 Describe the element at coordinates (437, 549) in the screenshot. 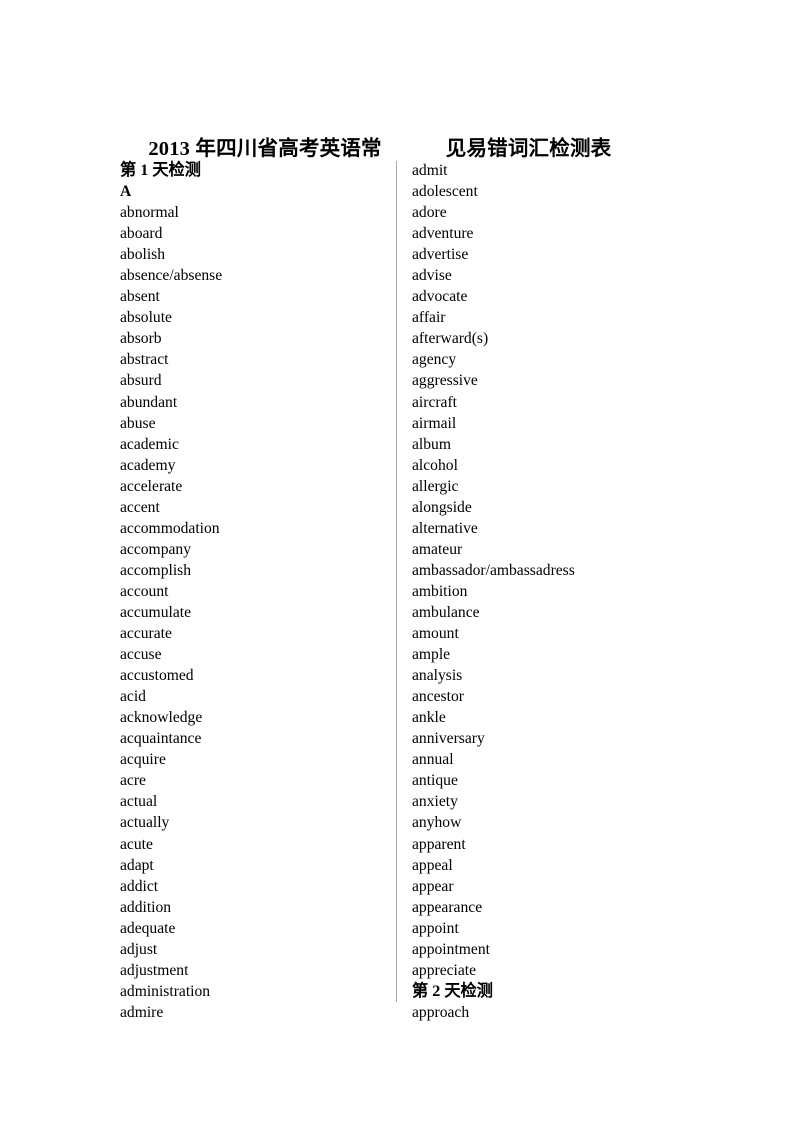

I see `word-entry: amateur` at that location.